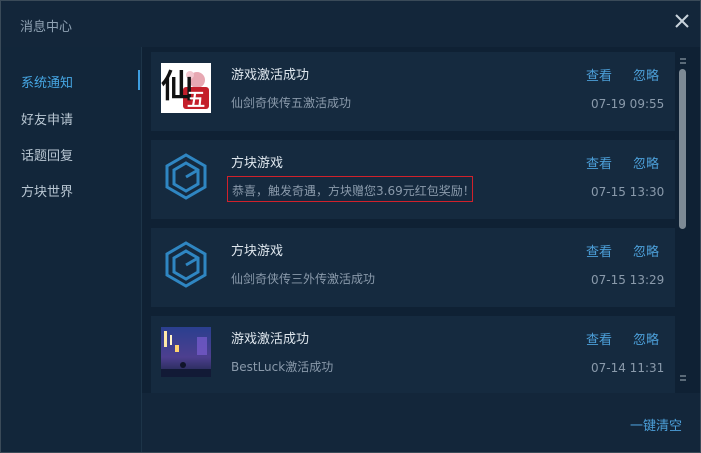  I want to click on scrollbar, so click(683, 219).